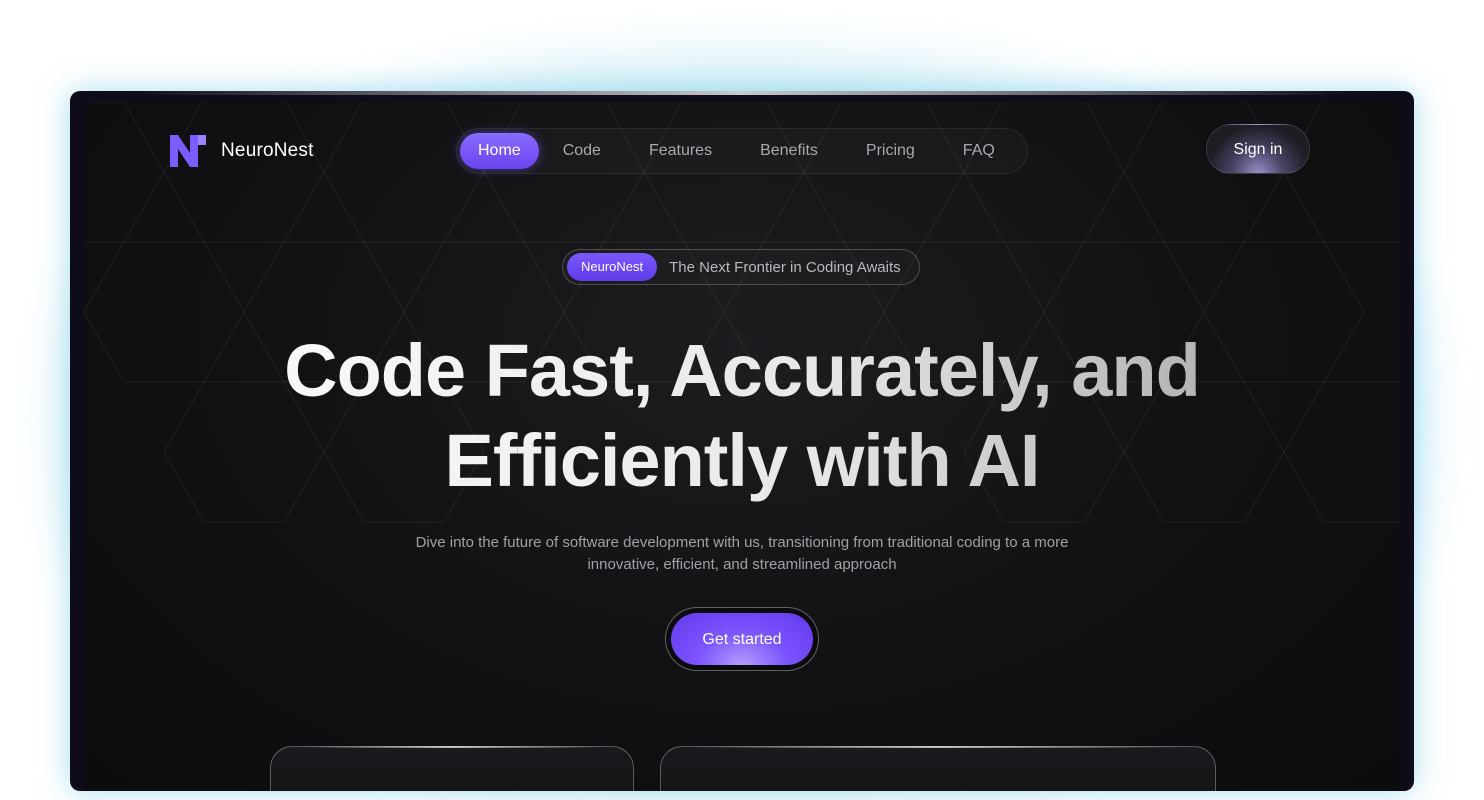  Describe the element at coordinates (979, 151) in the screenshot. I see `nav-faq: FAQ` at that location.